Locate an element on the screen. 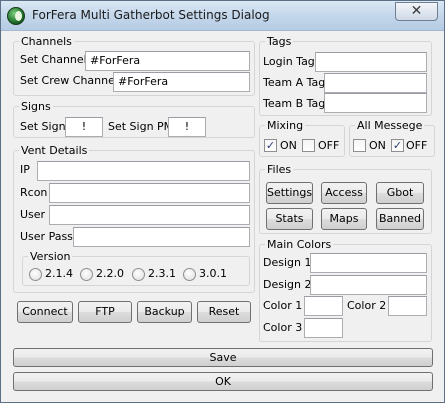  ftp-button: FTP is located at coordinates (105, 312).